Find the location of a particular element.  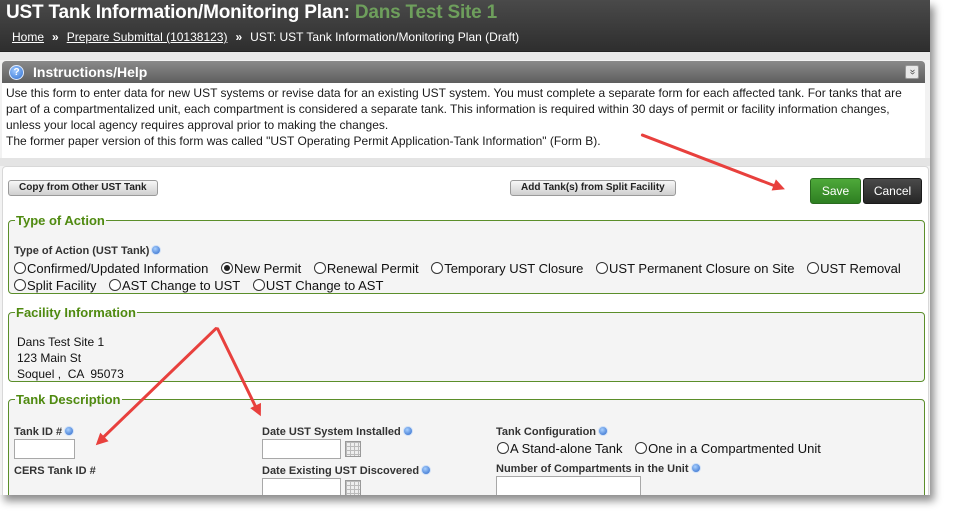

label-text: Type of Action (UST Tank) is located at coordinates (82, 251).